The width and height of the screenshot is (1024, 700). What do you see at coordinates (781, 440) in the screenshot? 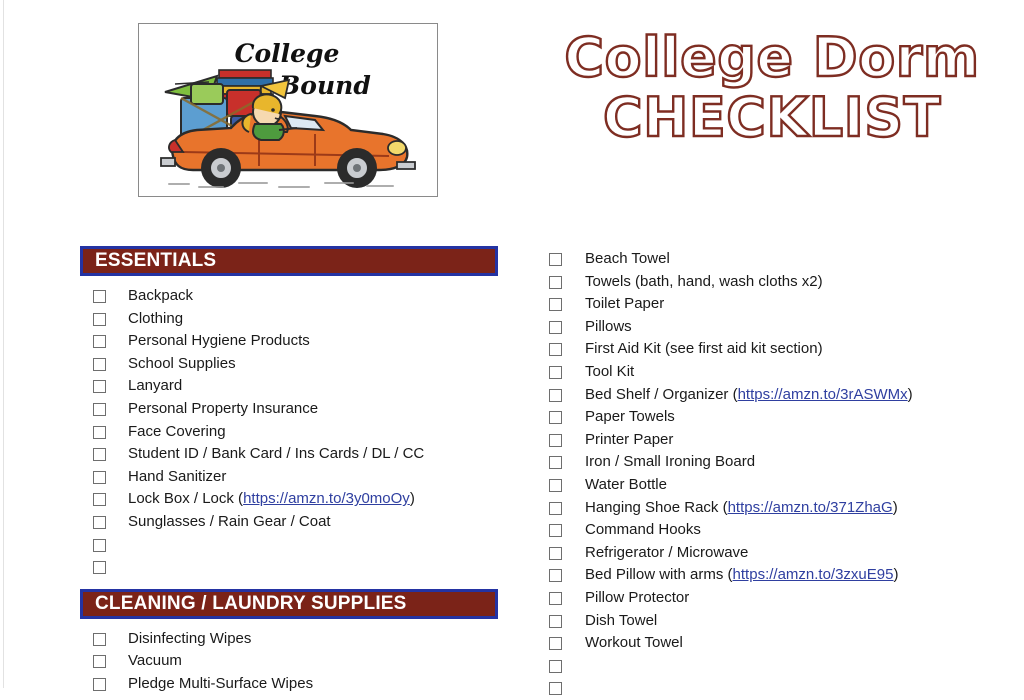
I see `list-item: Printer Paper` at bounding box center [781, 440].